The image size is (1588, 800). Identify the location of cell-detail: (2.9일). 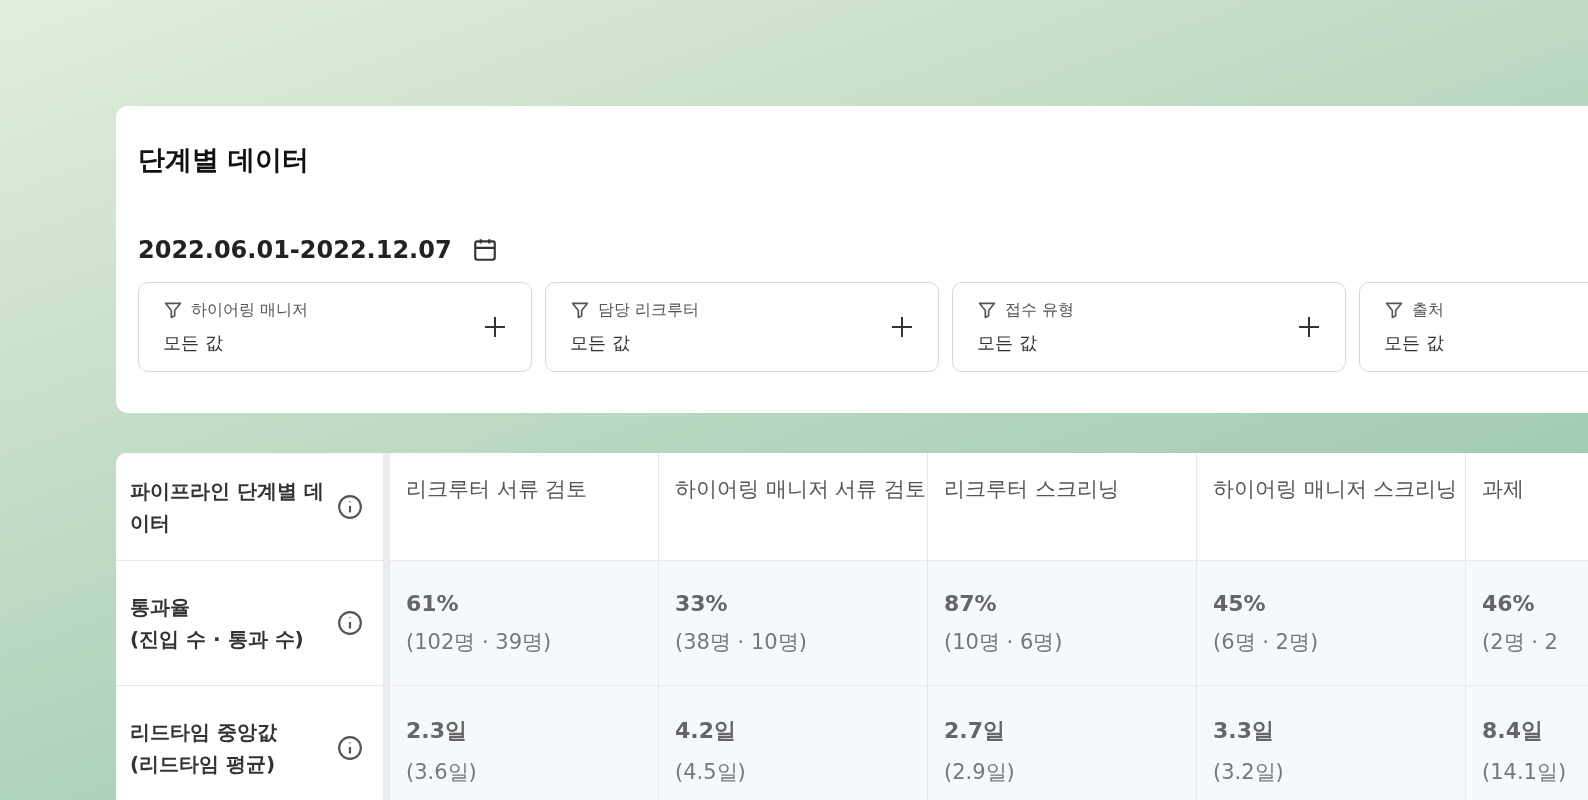
(980, 772).